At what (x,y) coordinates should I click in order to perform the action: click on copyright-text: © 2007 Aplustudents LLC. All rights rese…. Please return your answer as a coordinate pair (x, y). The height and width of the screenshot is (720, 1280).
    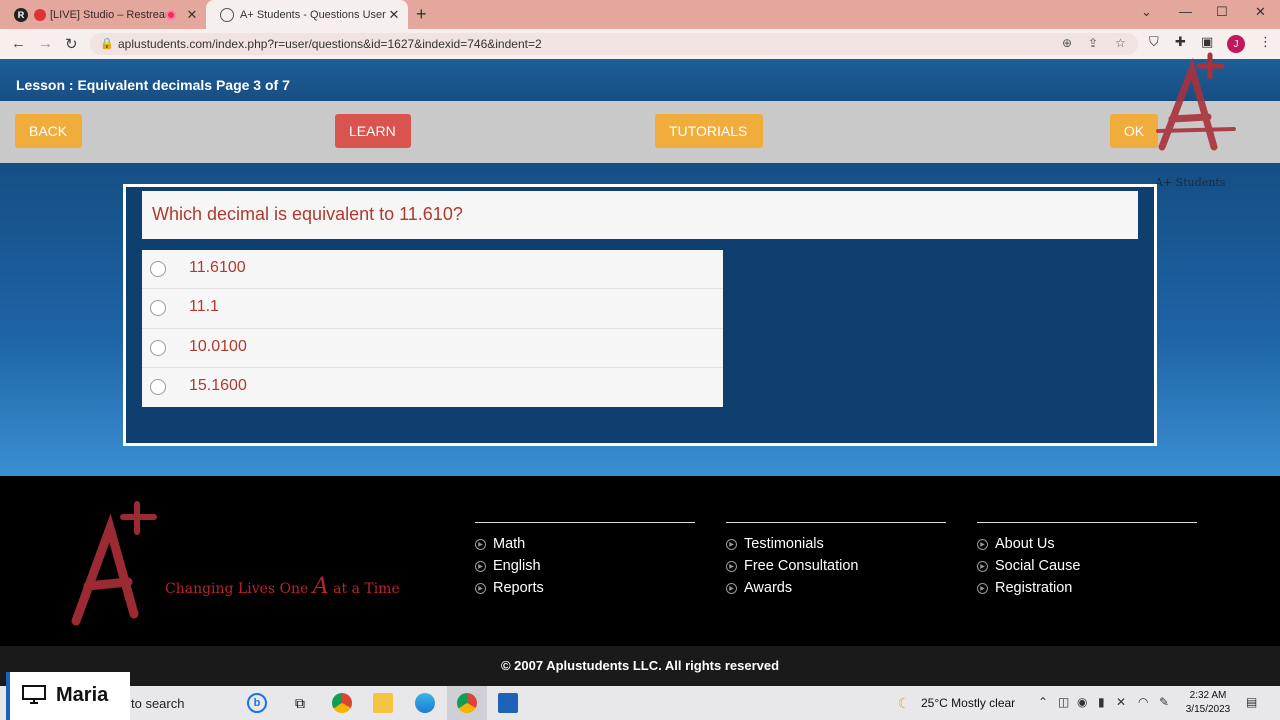
    Looking at the image, I should click on (640, 665).